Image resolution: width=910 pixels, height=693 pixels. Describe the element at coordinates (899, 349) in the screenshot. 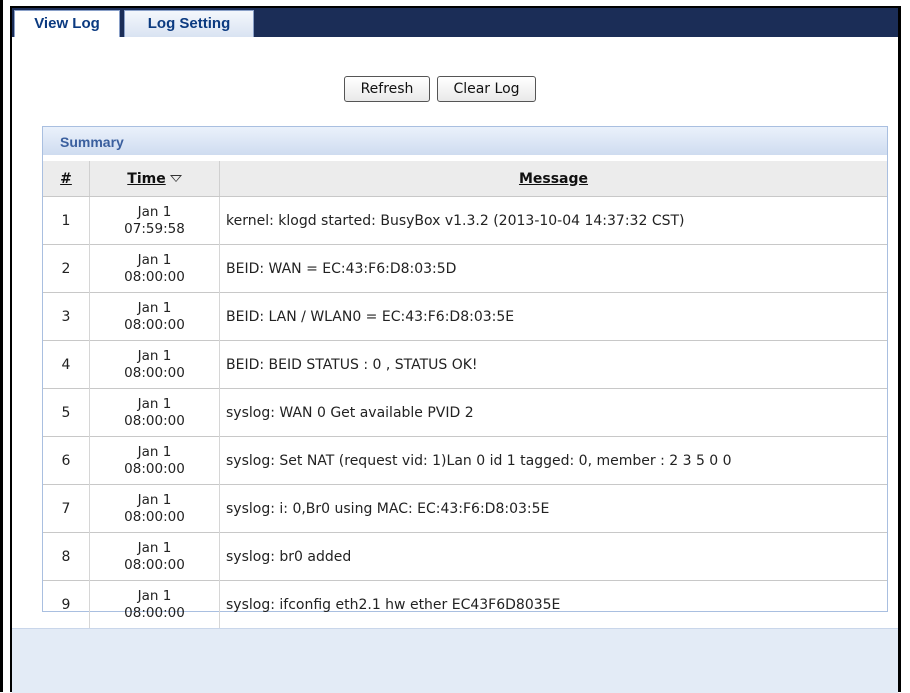

I see `frame-right-border` at that location.